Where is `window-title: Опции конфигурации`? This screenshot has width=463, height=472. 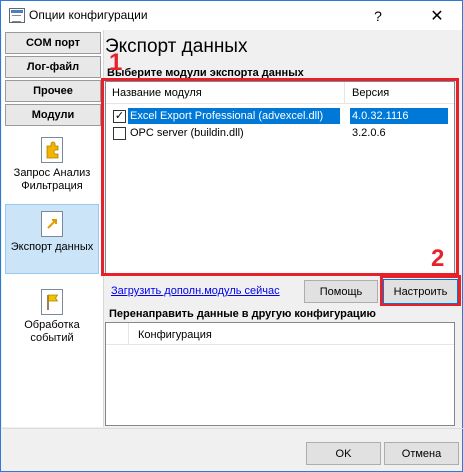
window-title: Опции конфигурации is located at coordinates (88, 15).